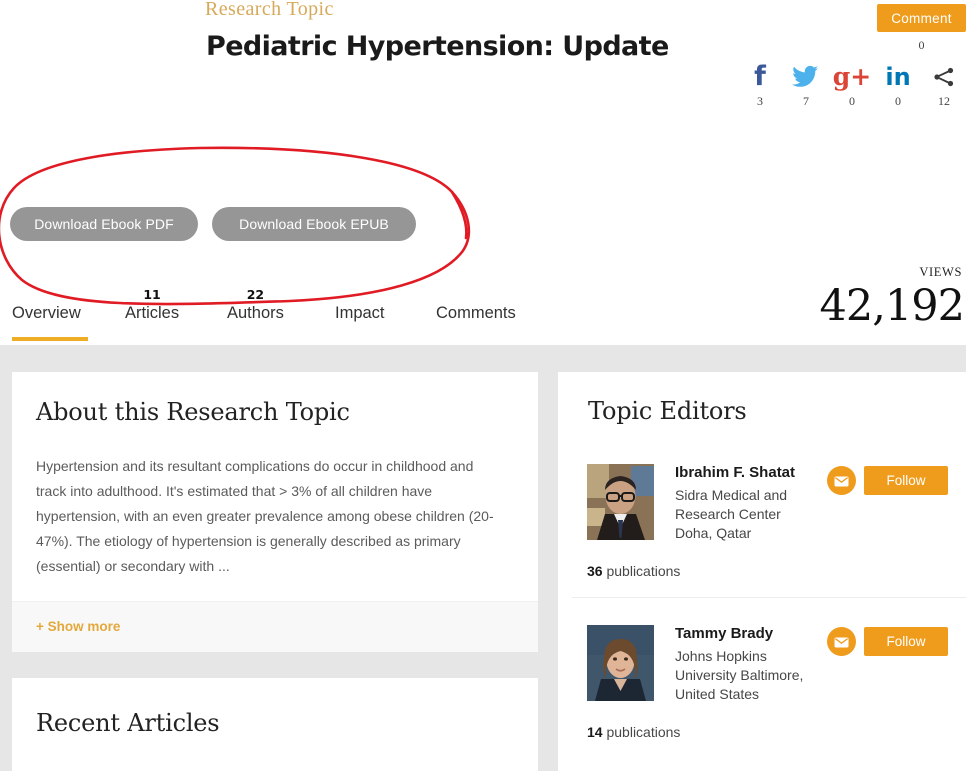  Describe the element at coordinates (104, 224) in the screenshot. I see `download-ebook-pdf-button: Download Ebook PDF` at that location.